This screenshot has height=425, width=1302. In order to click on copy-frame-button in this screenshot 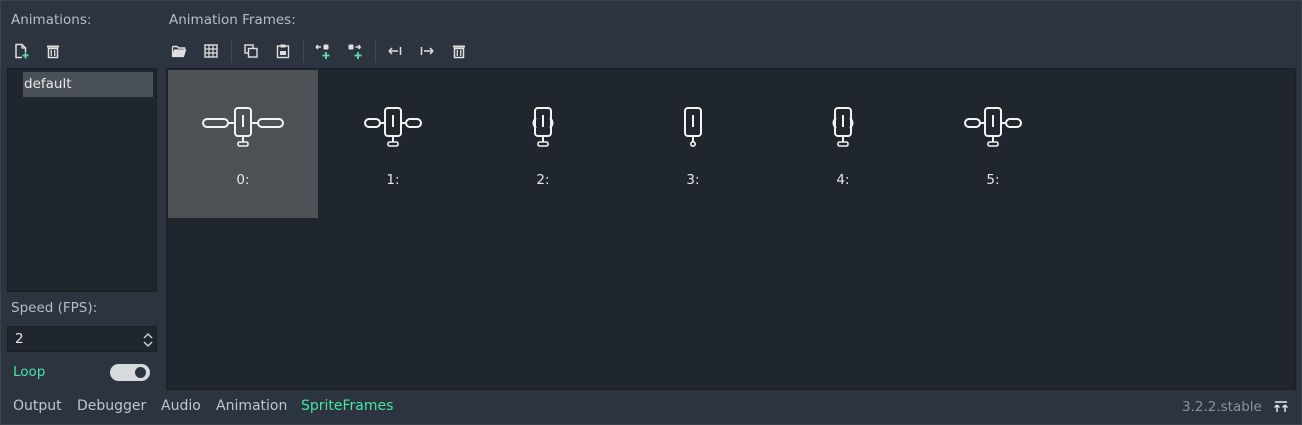, I will do `click(251, 51)`.